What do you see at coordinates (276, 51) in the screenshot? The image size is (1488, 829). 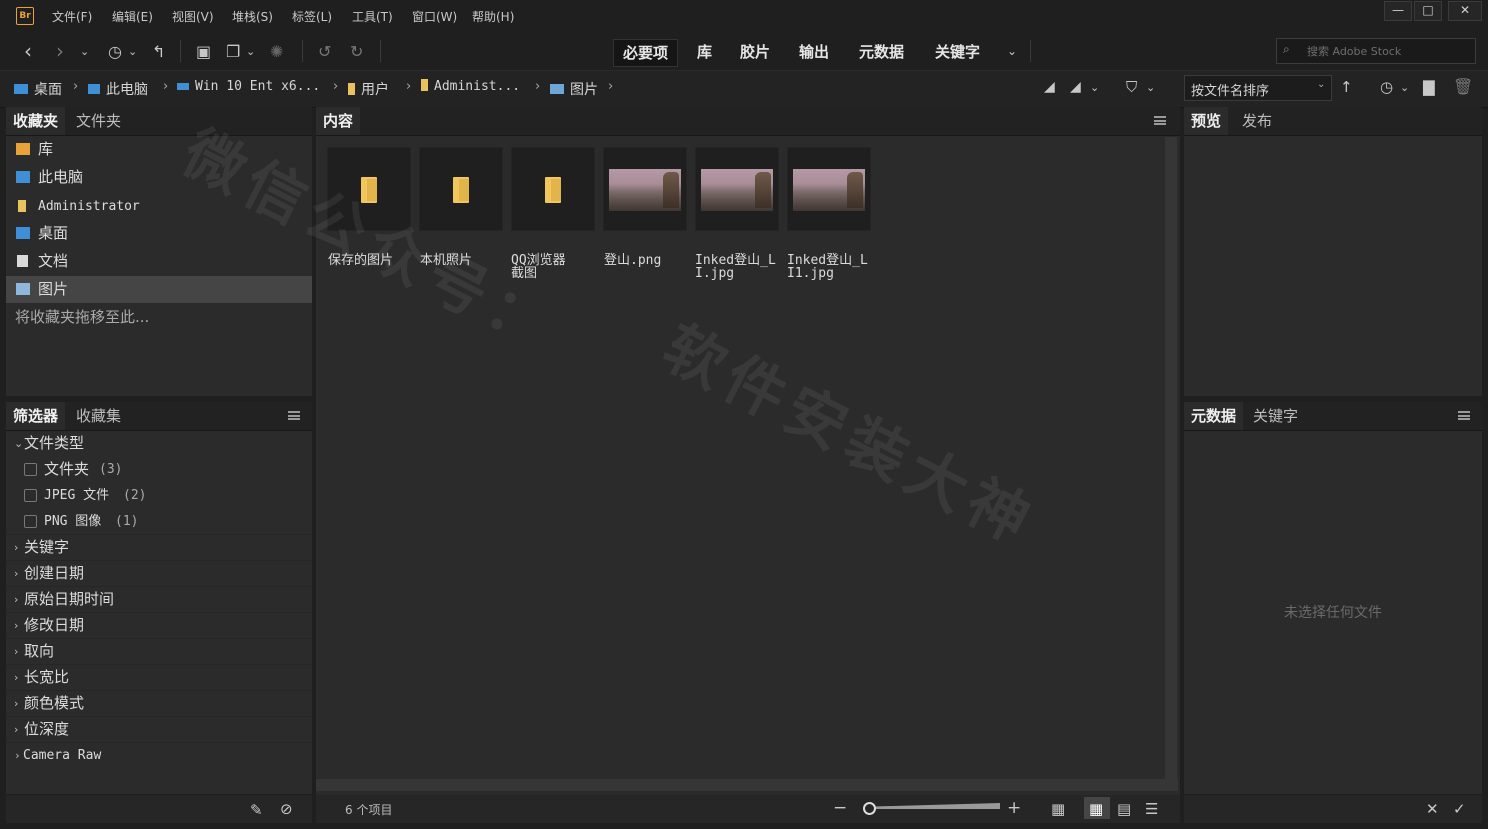 I see `refine-icon: ✺` at bounding box center [276, 51].